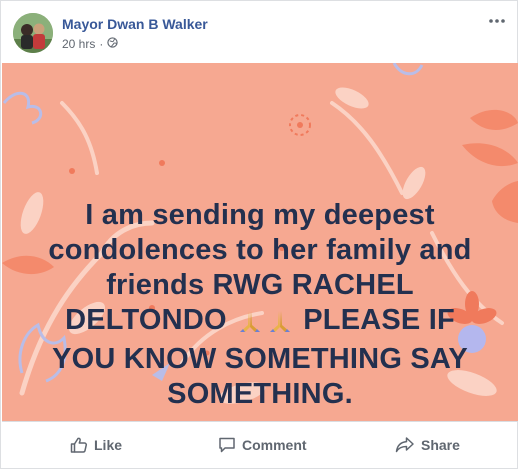 This screenshot has width=518, height=469. What do you see at coordinates (259, 32) in the screenshot?
I see `post-header: Mayor Dwan B Walker 20 hrs ·` at bounding box center [259, 32].